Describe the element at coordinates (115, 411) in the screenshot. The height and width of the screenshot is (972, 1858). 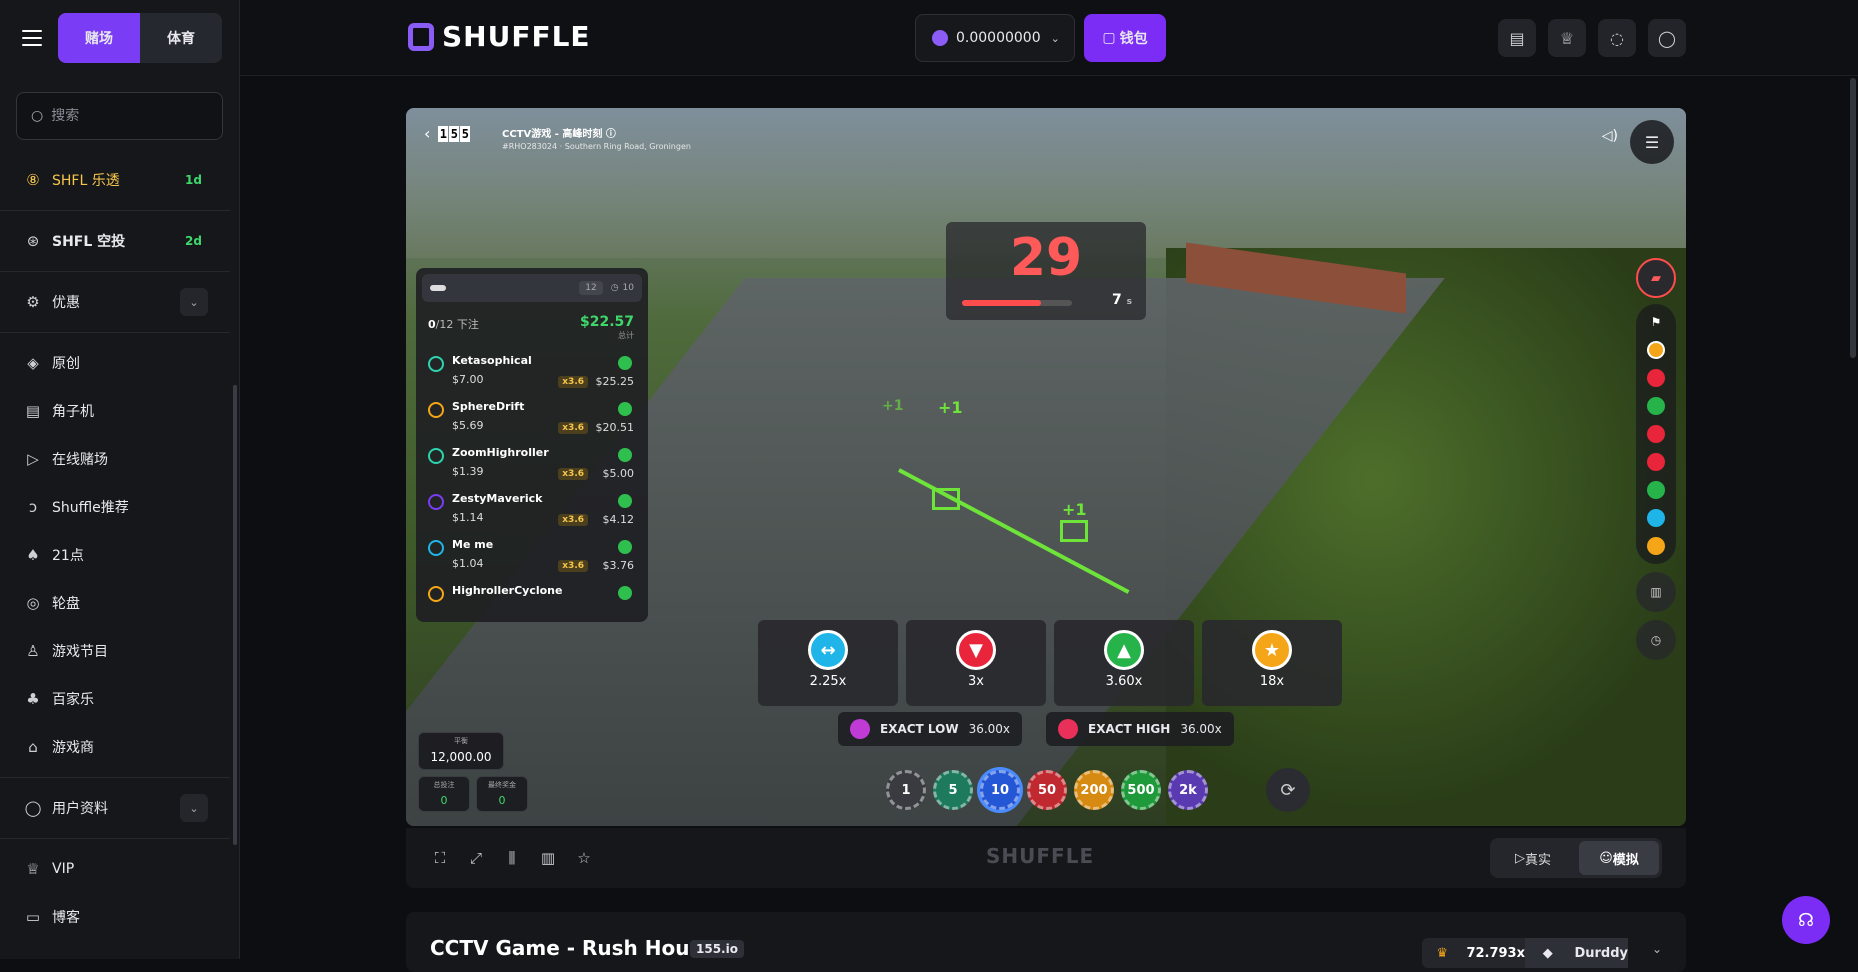
I see `sidebar-item-slots: ▤ 角子机` at that location.